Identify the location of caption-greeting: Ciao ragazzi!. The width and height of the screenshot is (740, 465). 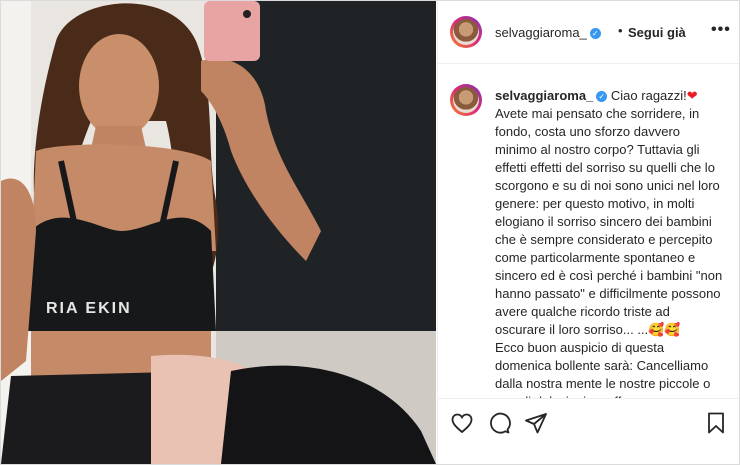
(648, 95).